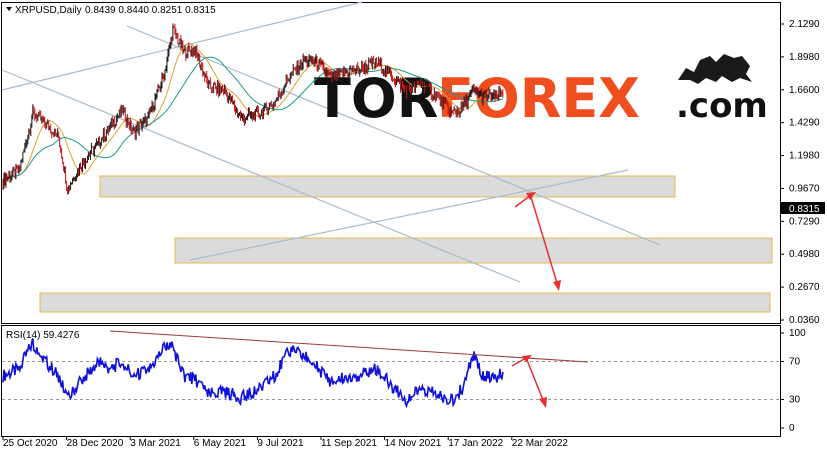 This screenshot has width=827, height=455. I want to click on time-tick-label: 3 Mar 2021, so click(155, 443).